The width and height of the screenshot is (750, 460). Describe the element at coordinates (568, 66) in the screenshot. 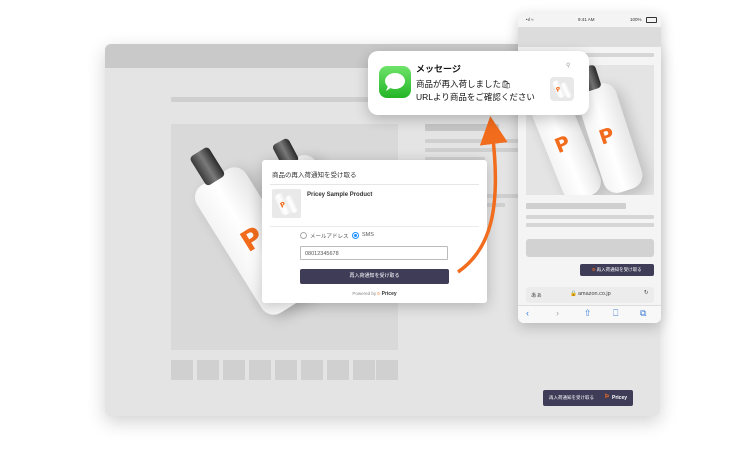

I see `pin-icon: ⚲` at that location.